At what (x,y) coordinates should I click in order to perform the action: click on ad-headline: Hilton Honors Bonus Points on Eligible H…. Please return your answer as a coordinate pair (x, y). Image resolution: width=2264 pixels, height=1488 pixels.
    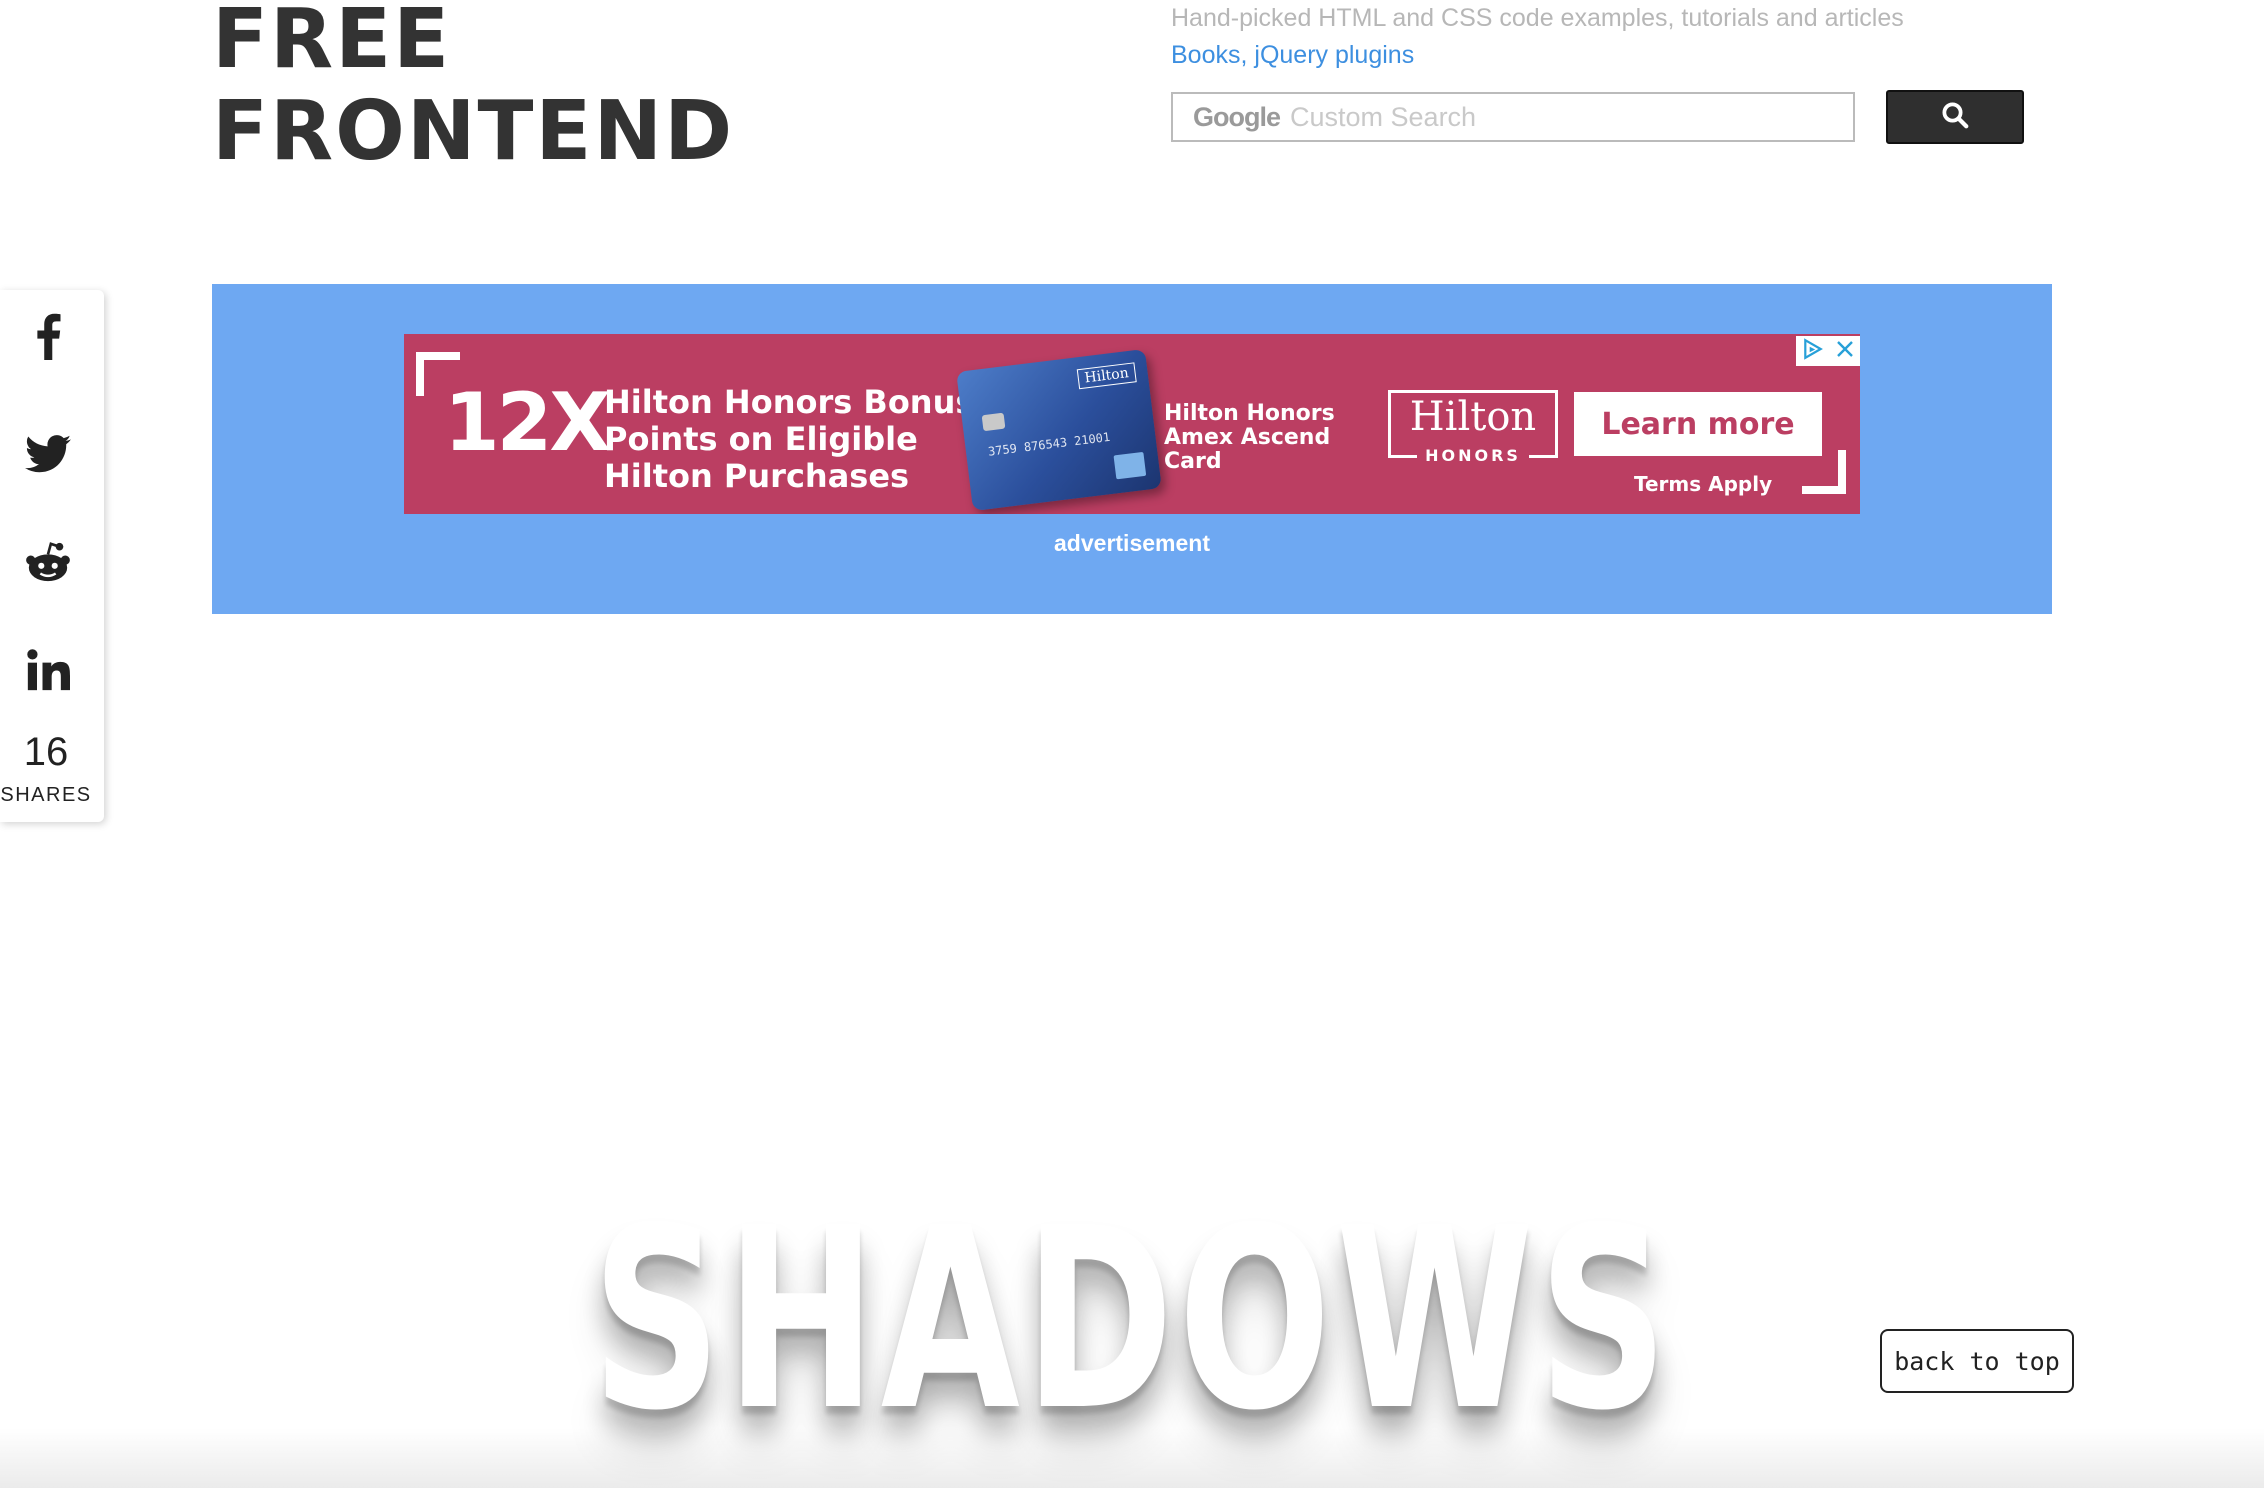
    Looking at the image, I should click on (789, 439).